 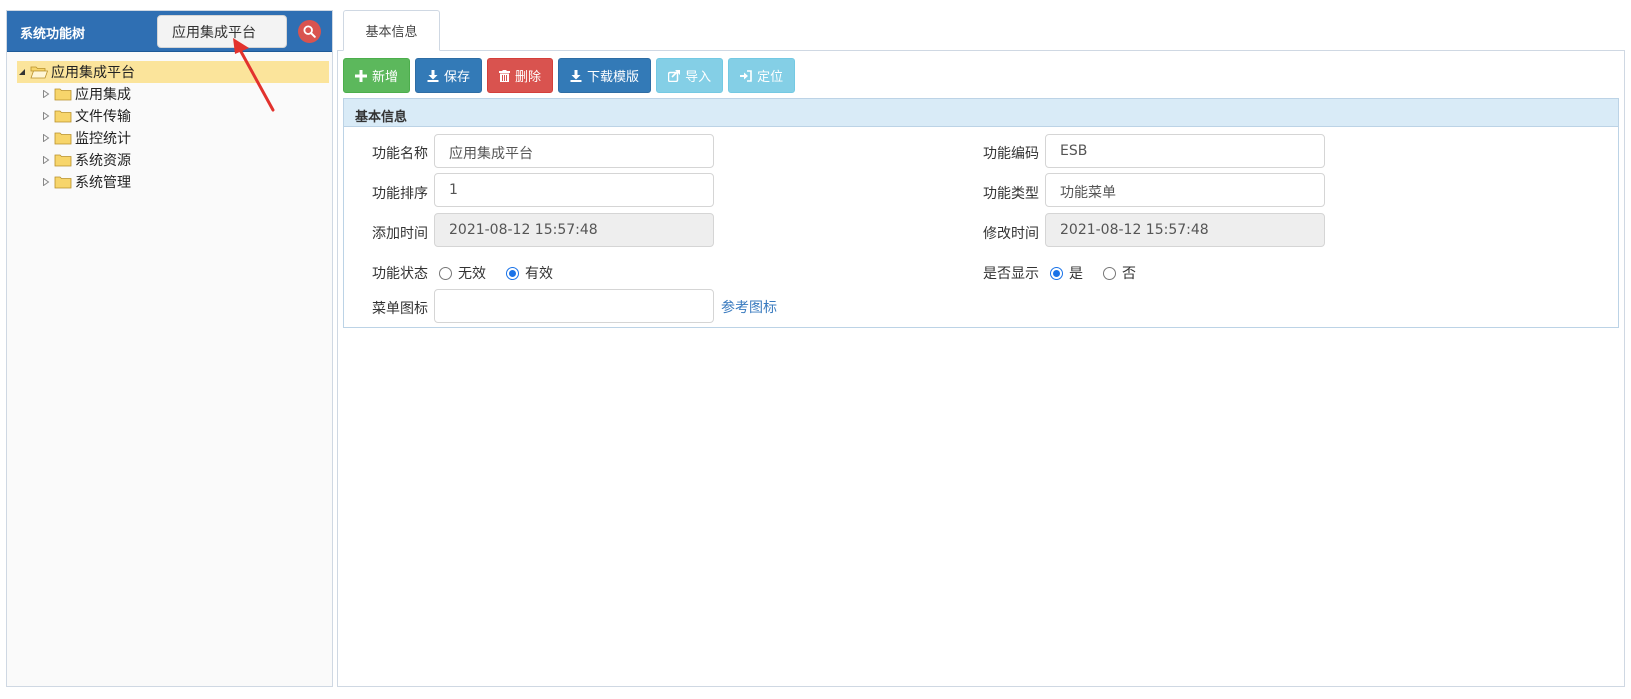 I want to click on tree-node-label: 文件传输, so click(x=103, y=117).